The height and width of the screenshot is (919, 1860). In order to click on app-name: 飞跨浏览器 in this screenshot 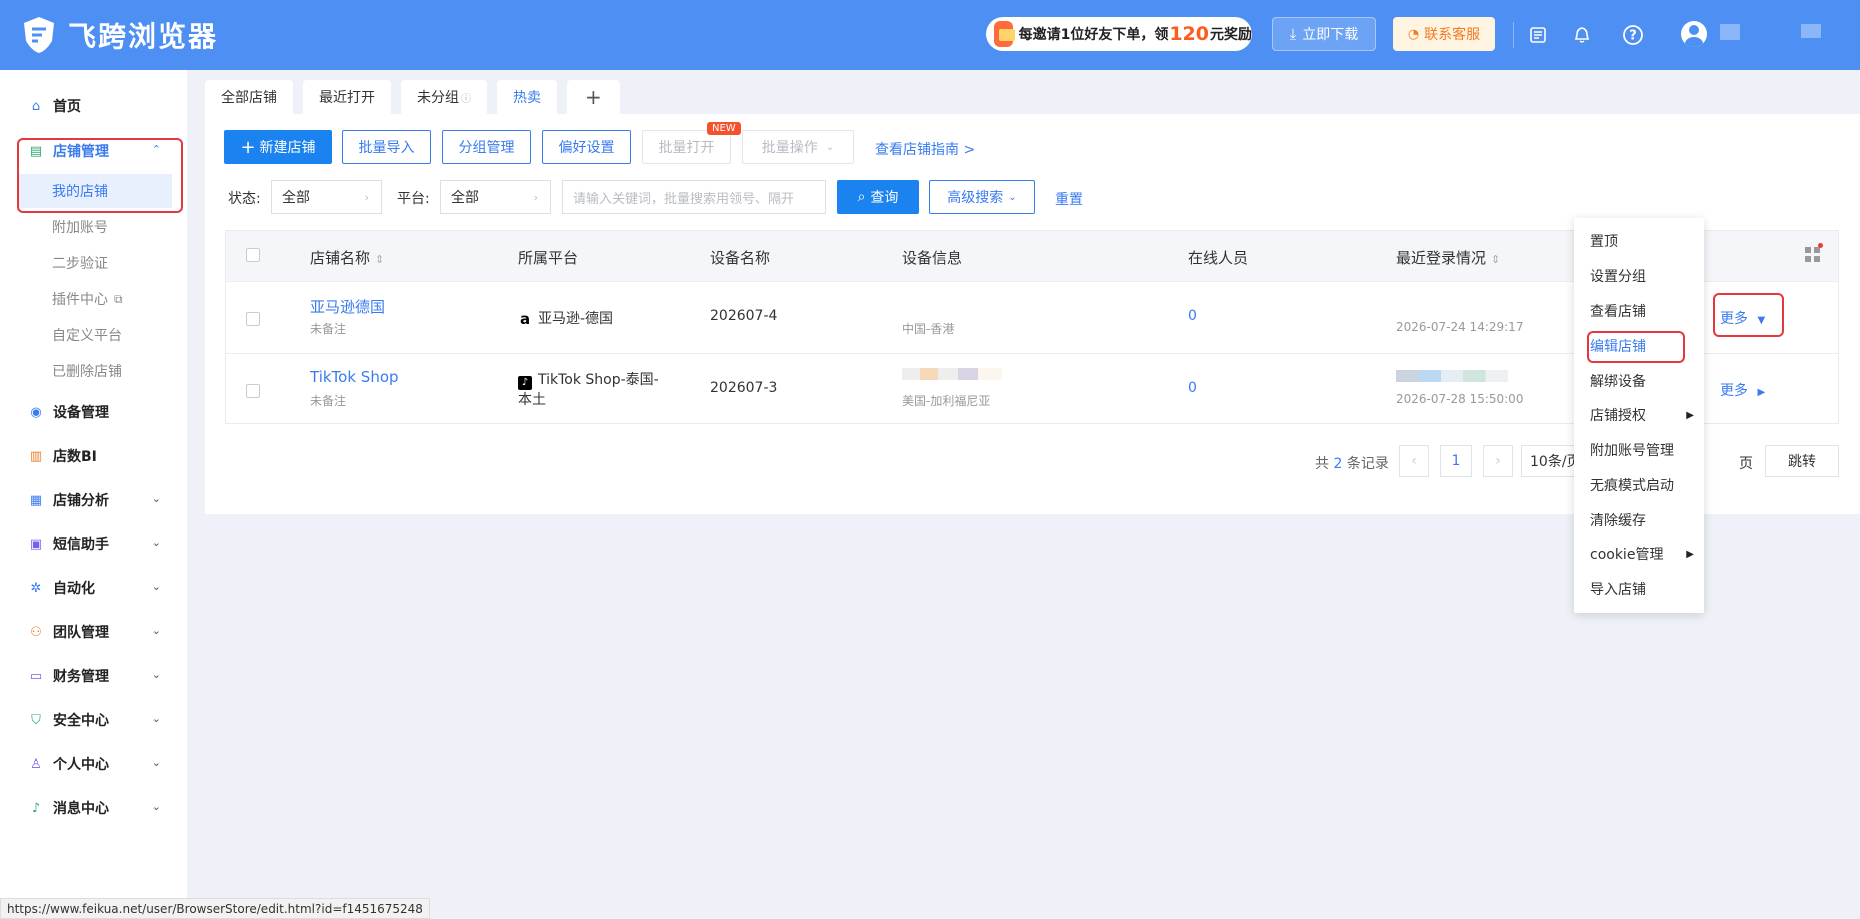, I will do `click(143, 36)`.